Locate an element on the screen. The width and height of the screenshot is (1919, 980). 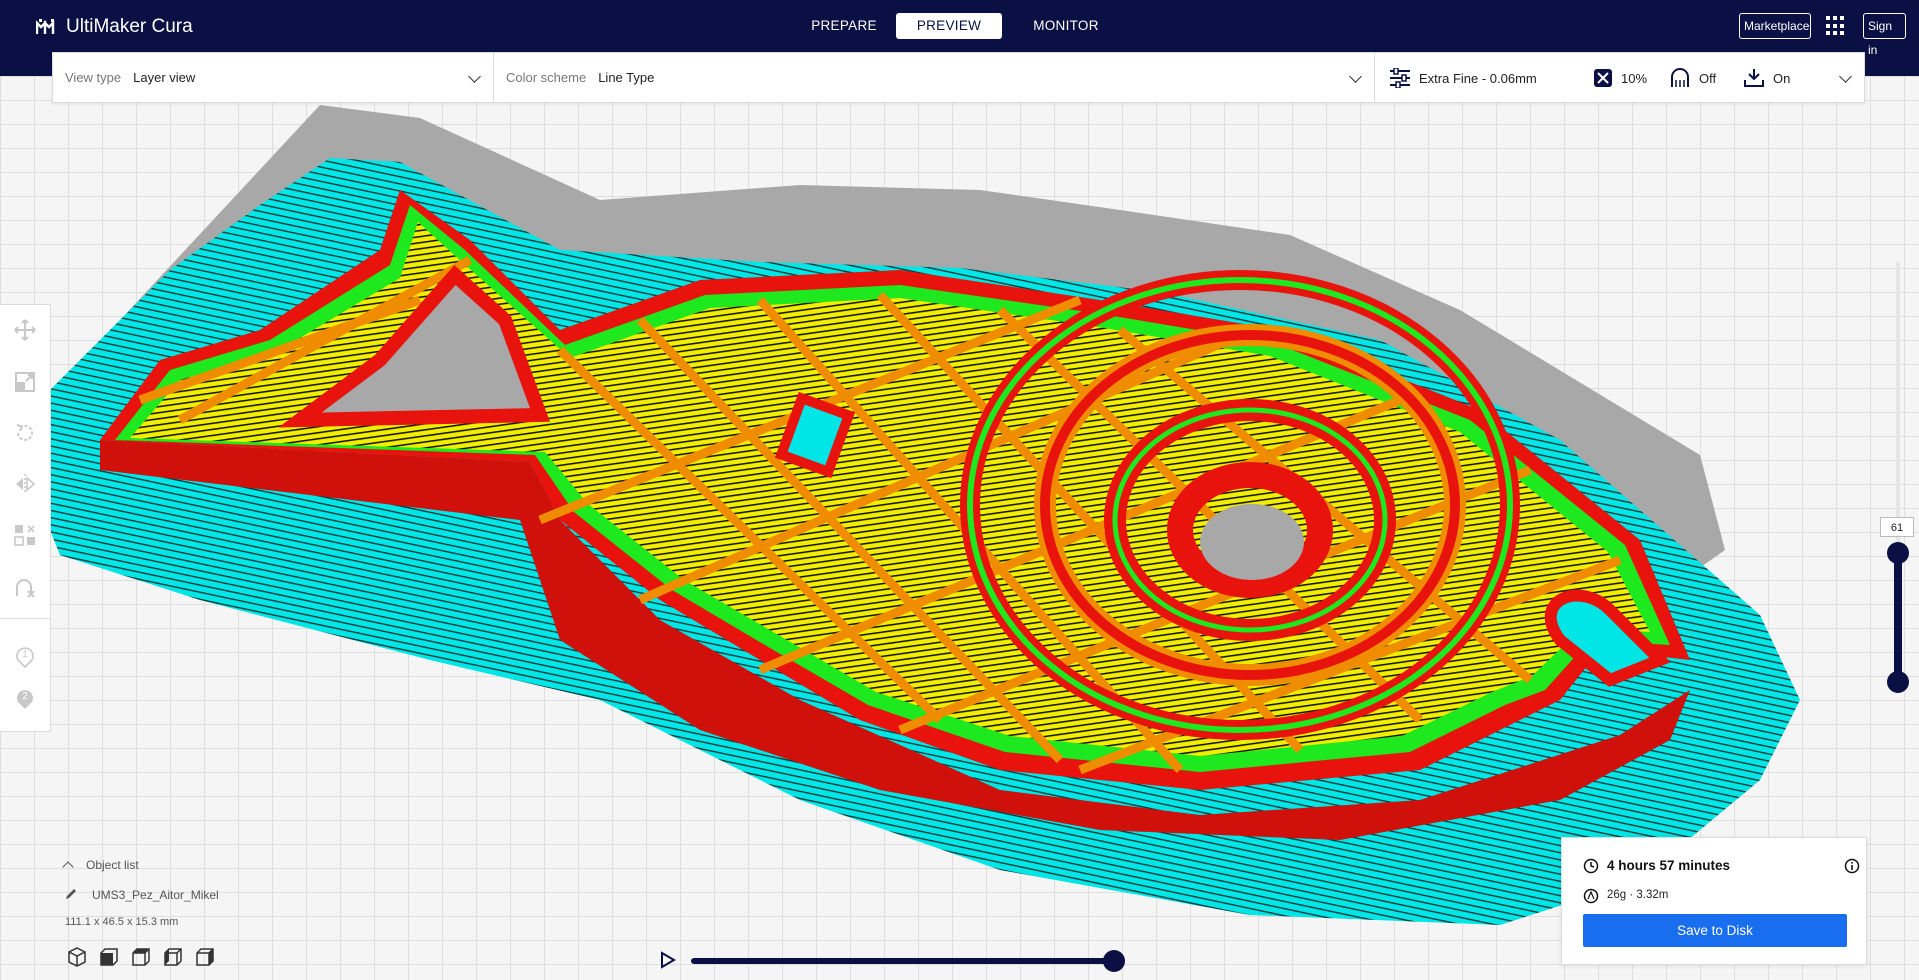
extruder-2-label: 2 is located at coordinates (25, 696).